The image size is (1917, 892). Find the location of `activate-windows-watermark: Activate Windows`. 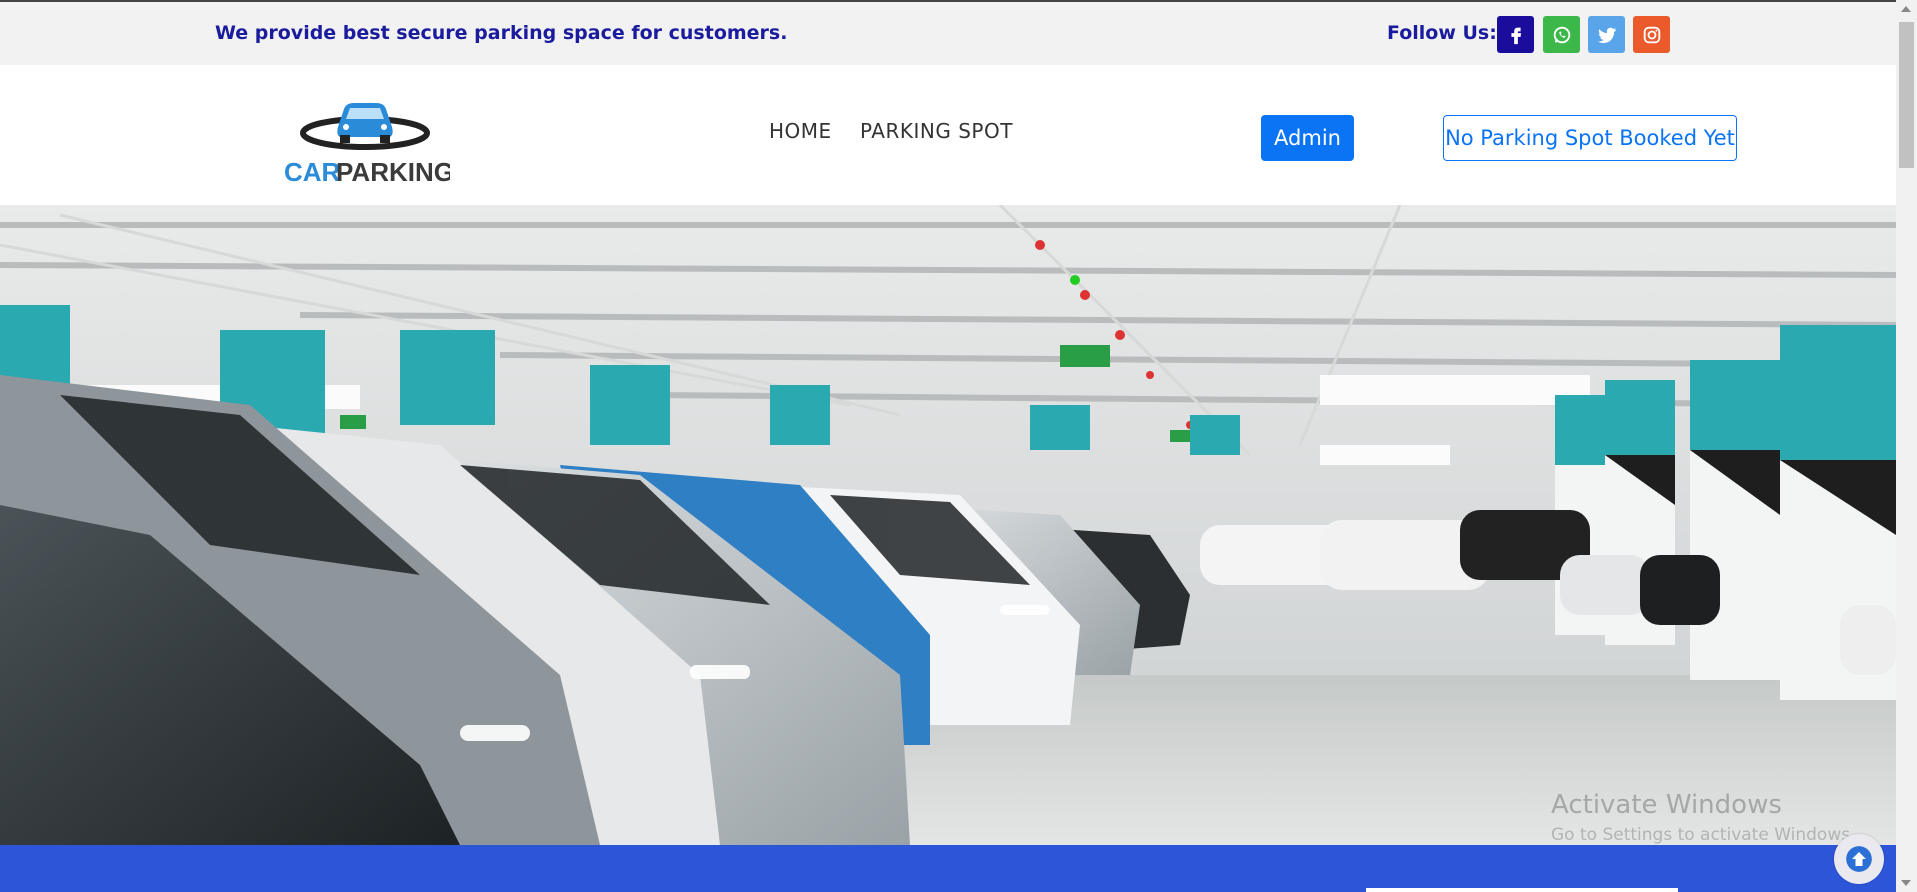

activate-windows-watermark: Activate Windows is located at coordinates (1666, 805).